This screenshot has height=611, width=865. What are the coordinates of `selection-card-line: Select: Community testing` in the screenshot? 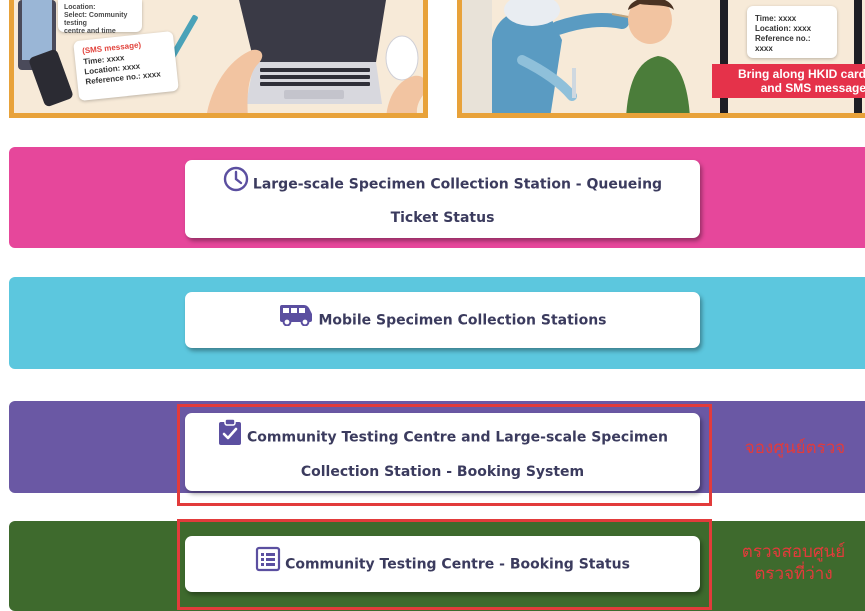 It's located at (96, 19).